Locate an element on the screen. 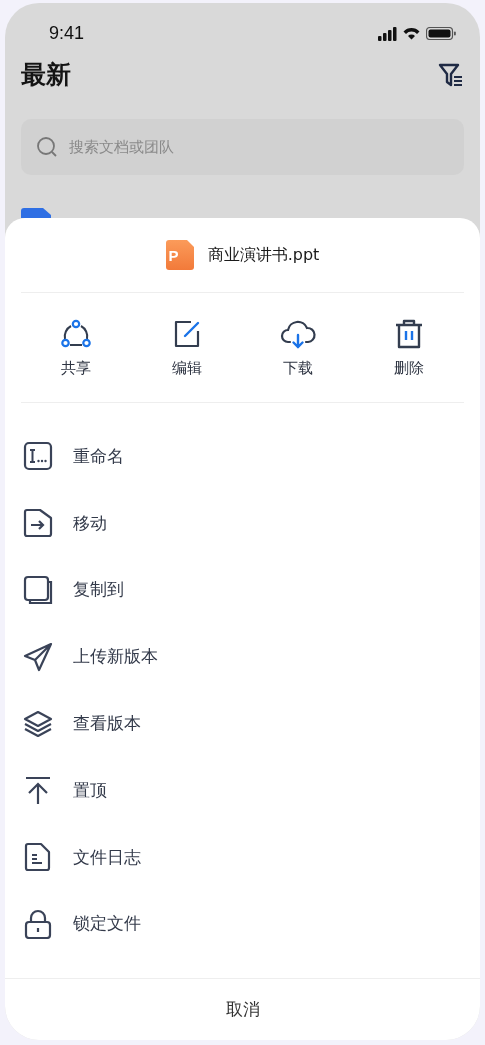  wifi-icon is located at coordinates (411, 33).